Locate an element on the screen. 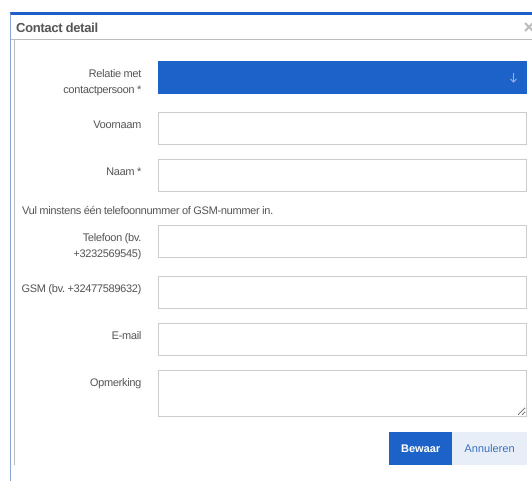 The width and height of the screenshot is (532, 481). dropdown-field is located at coordinates (342, 77).